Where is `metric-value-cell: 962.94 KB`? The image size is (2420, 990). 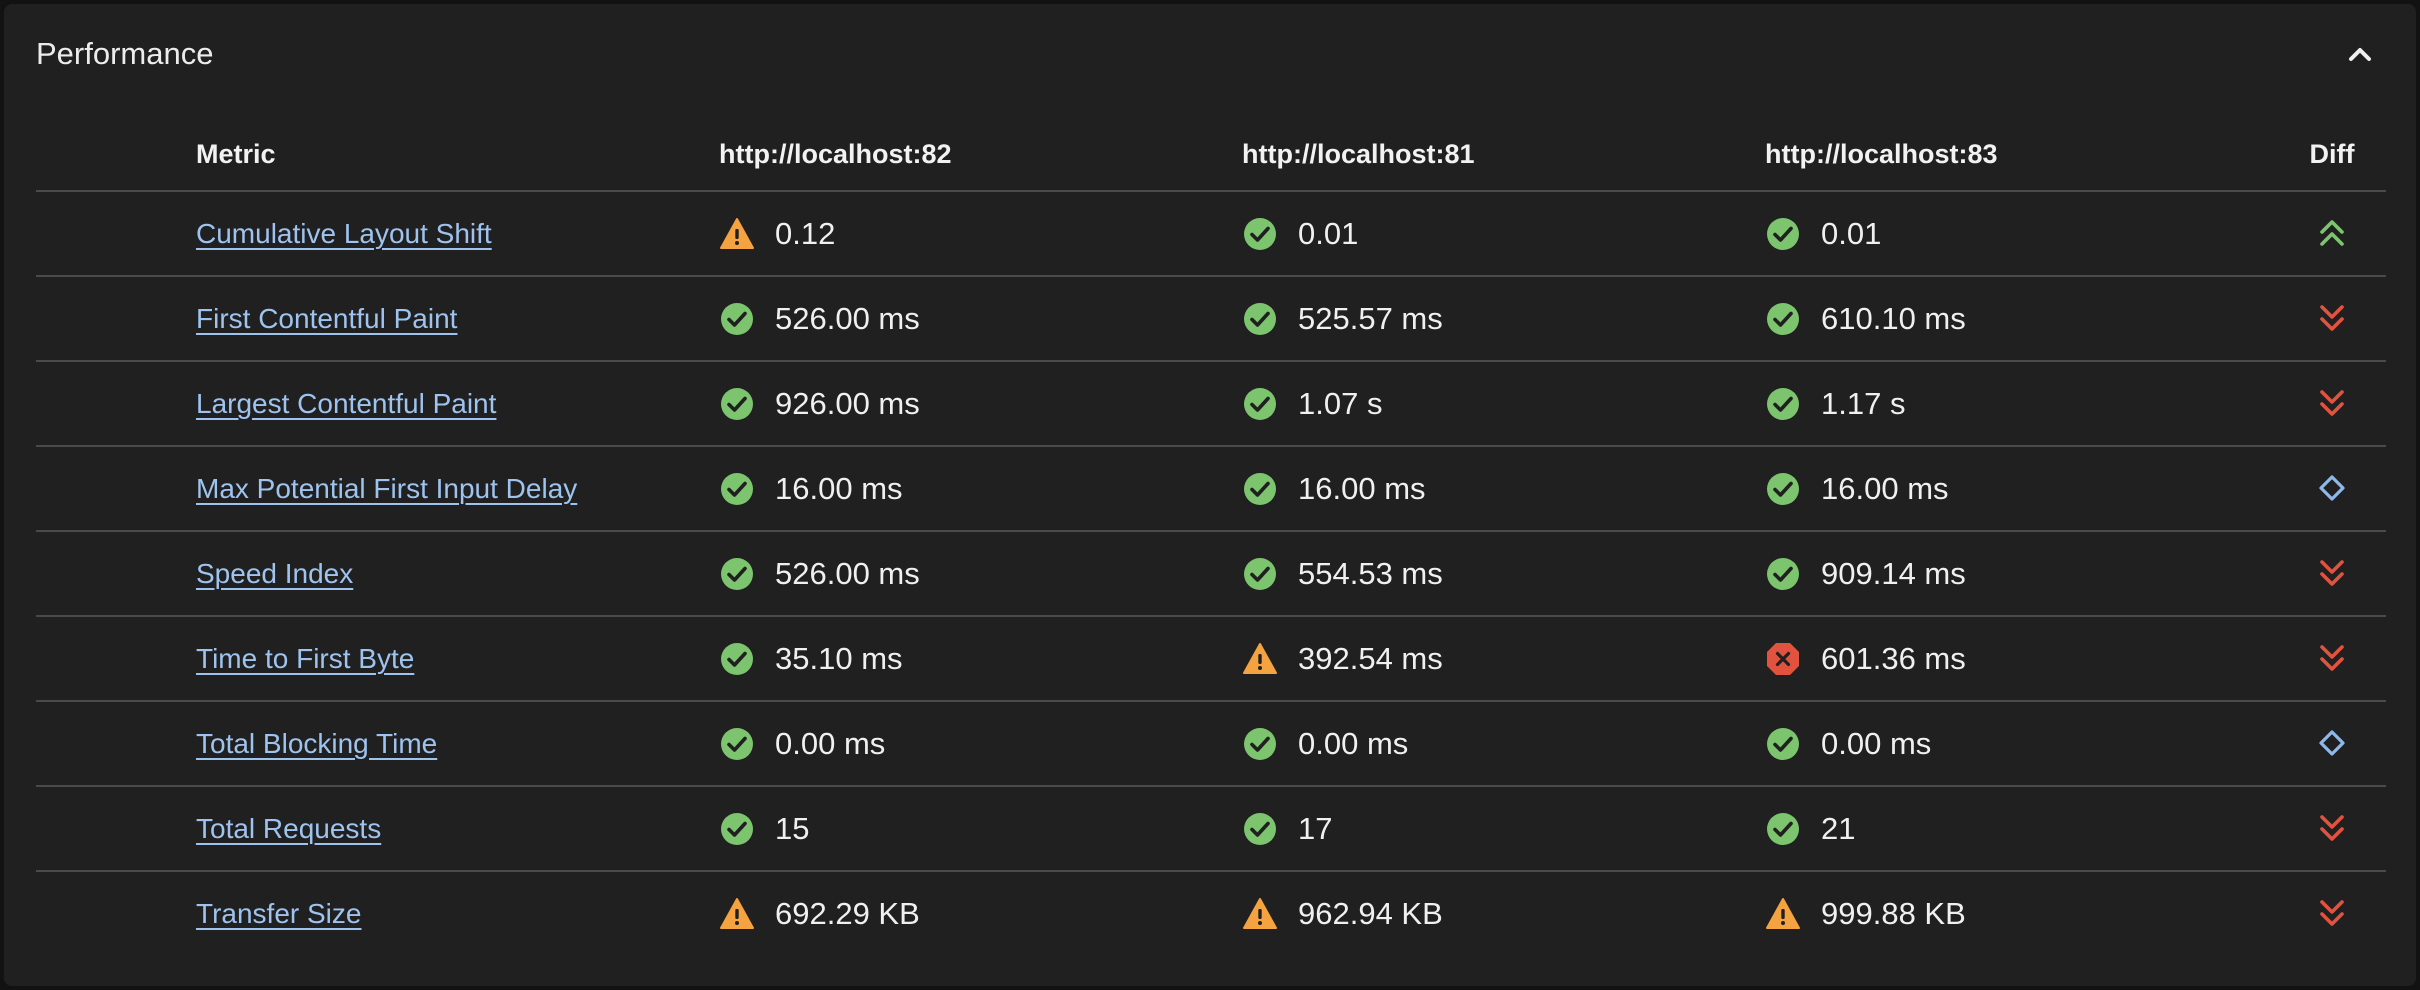
metric-value-cell: 962.94 KB is located at coordinates (1342, 913).